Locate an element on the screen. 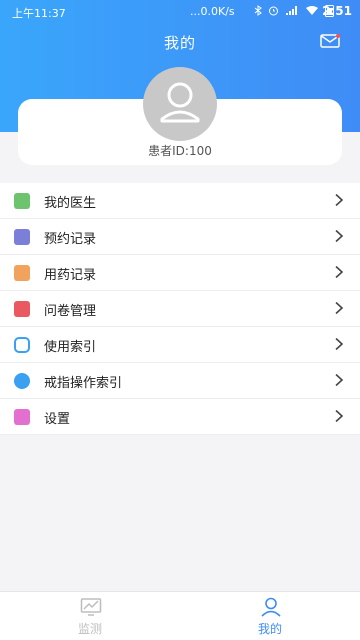  menu-item-questionnaire: 问卷管理 is located at coordinates (180, 309).